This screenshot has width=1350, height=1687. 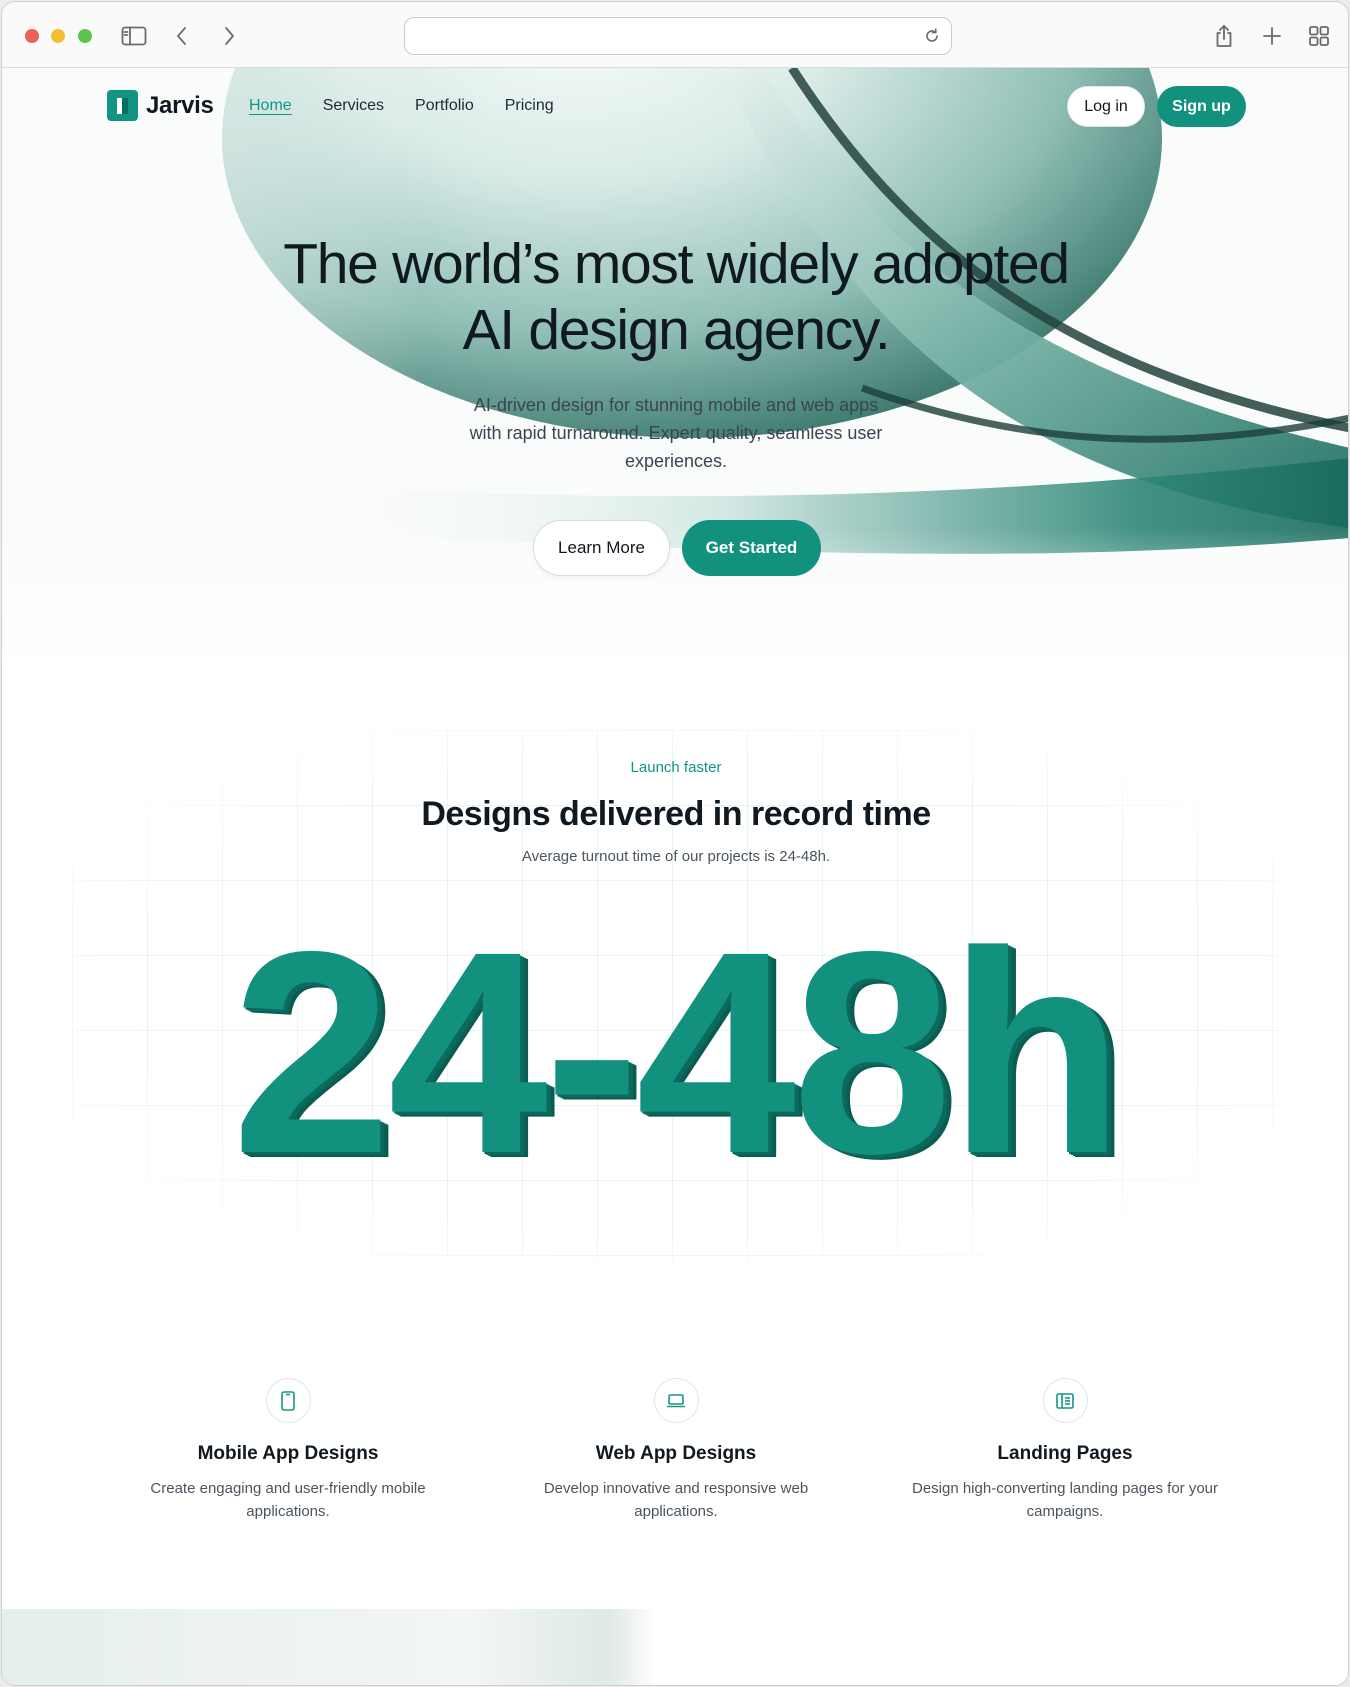 What do you see at coordinates (270, 106) in the screenshot?
I see `nav-link-home: Home` at bounding box center [270, 106].